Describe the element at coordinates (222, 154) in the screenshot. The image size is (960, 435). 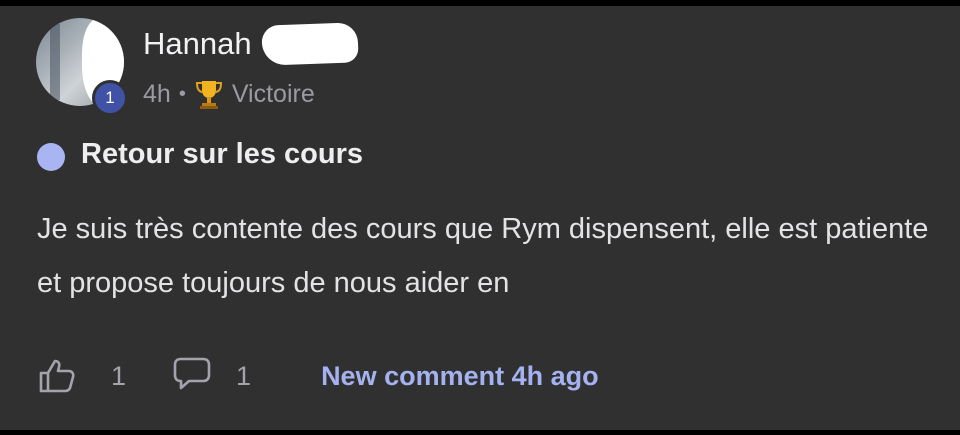
I see `post-title: Retour sur les cours` at that location.